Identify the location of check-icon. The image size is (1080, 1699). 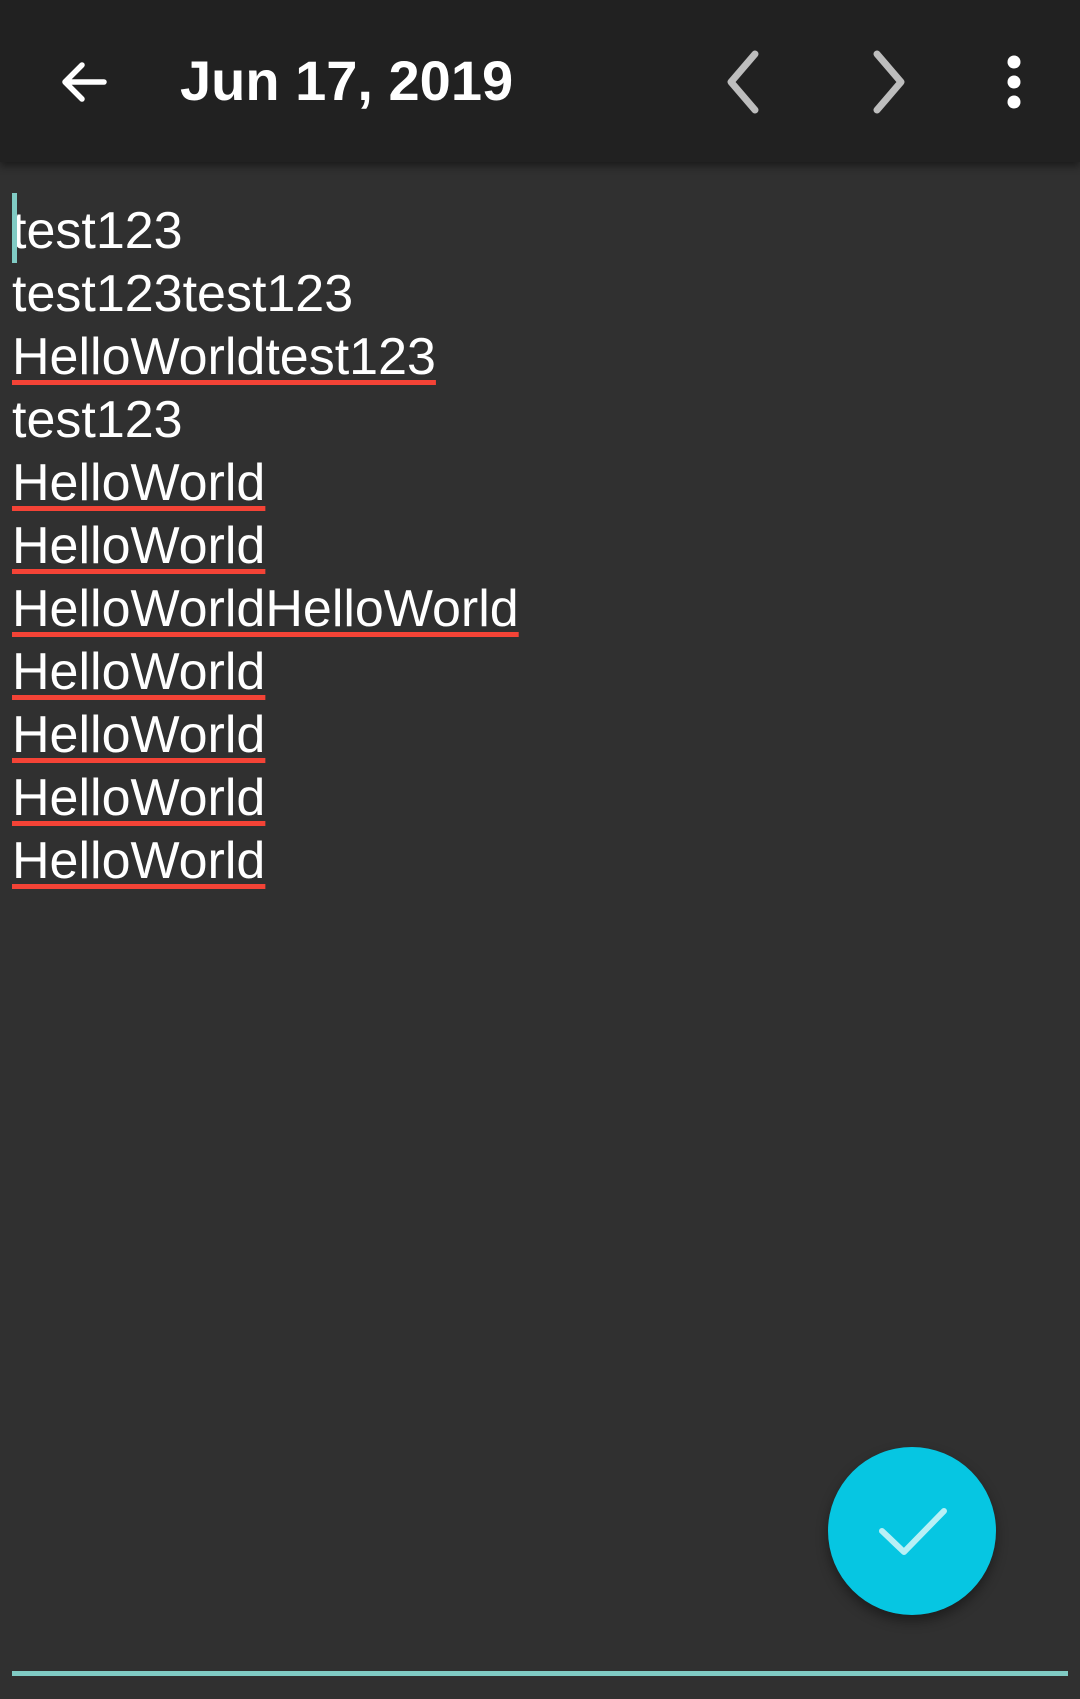
(913, 1531).